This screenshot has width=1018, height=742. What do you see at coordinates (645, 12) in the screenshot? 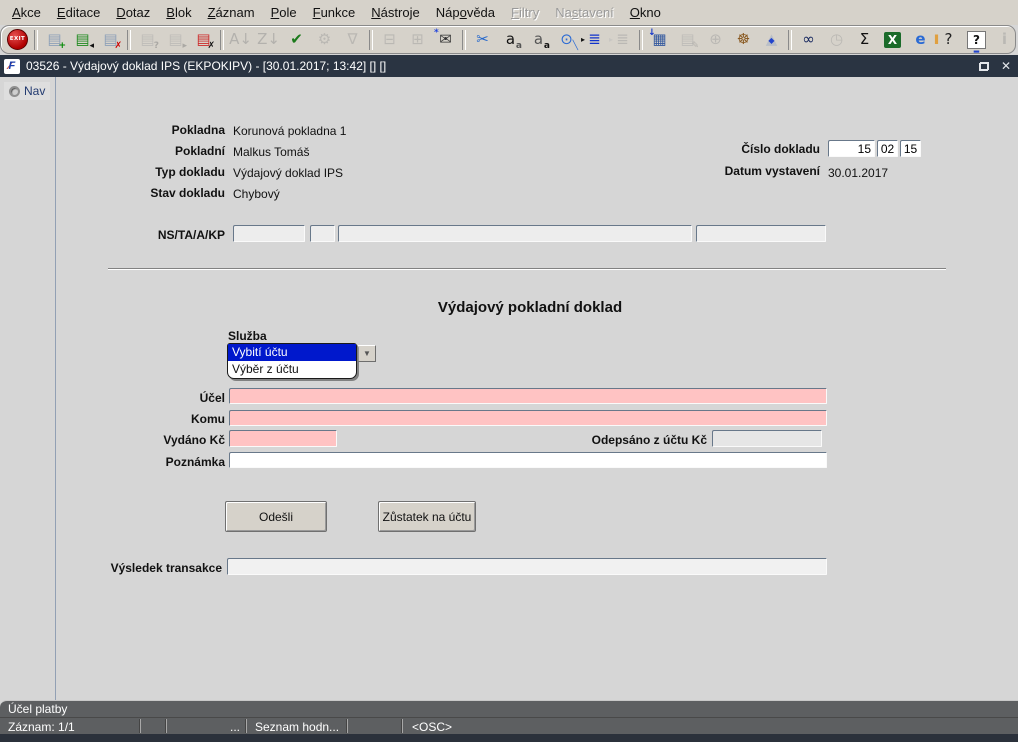
I see `menu-okno: Okno` at bounding box center [645, 12].